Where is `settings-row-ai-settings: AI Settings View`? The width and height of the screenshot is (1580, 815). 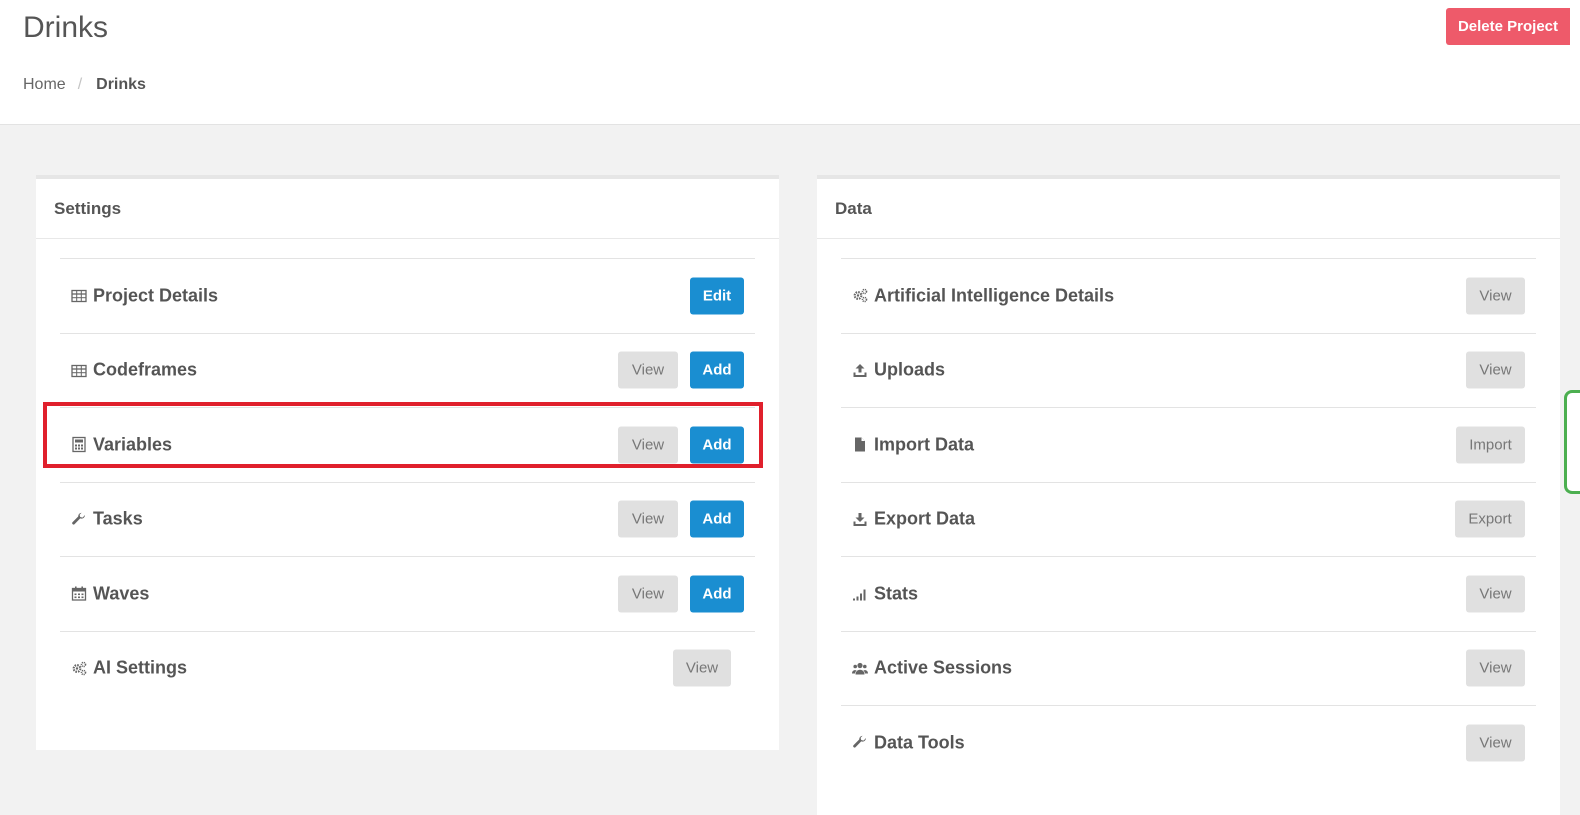 settings-row-ai-settings: AI Settings View is located at coordinates (407, 668).